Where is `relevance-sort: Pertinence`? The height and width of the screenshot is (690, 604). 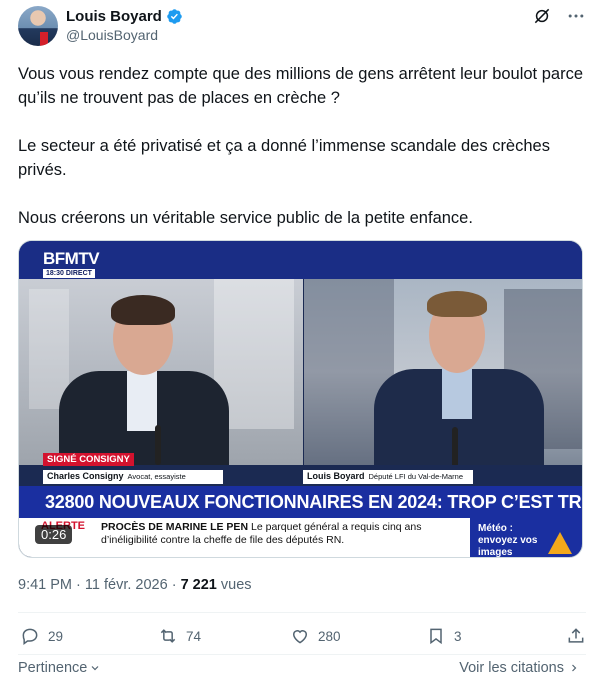 relevance-sort: Pertinence is located at coordinates (59, 668).